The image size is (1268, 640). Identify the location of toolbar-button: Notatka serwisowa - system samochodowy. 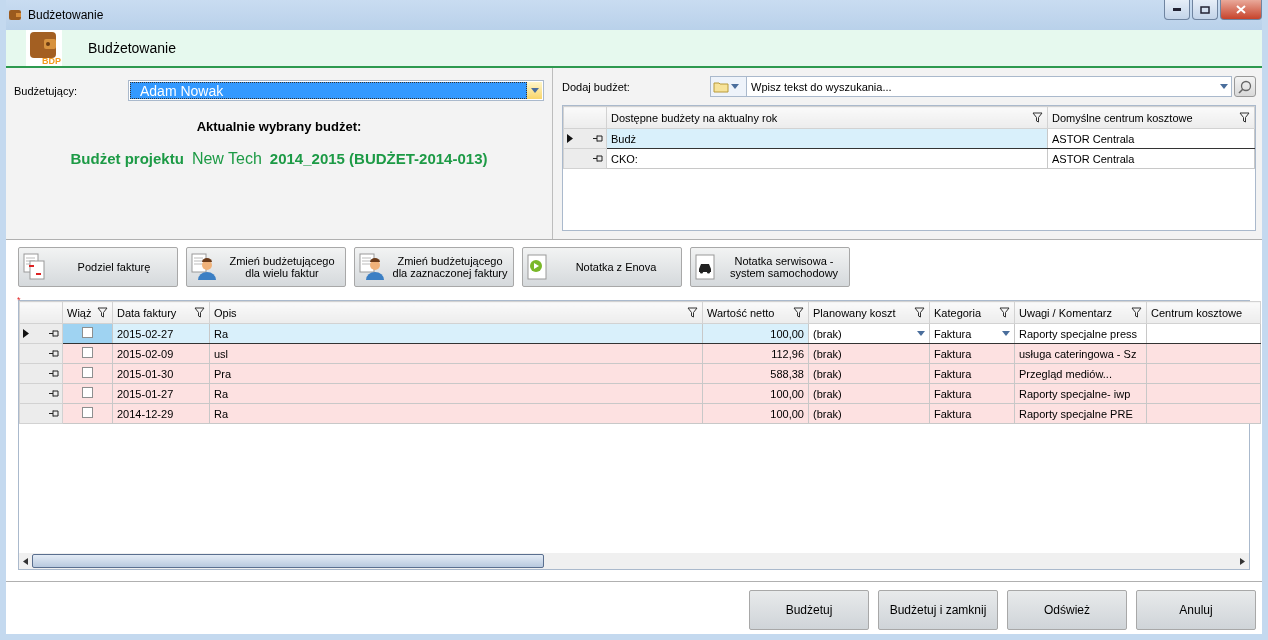
(770, 267).